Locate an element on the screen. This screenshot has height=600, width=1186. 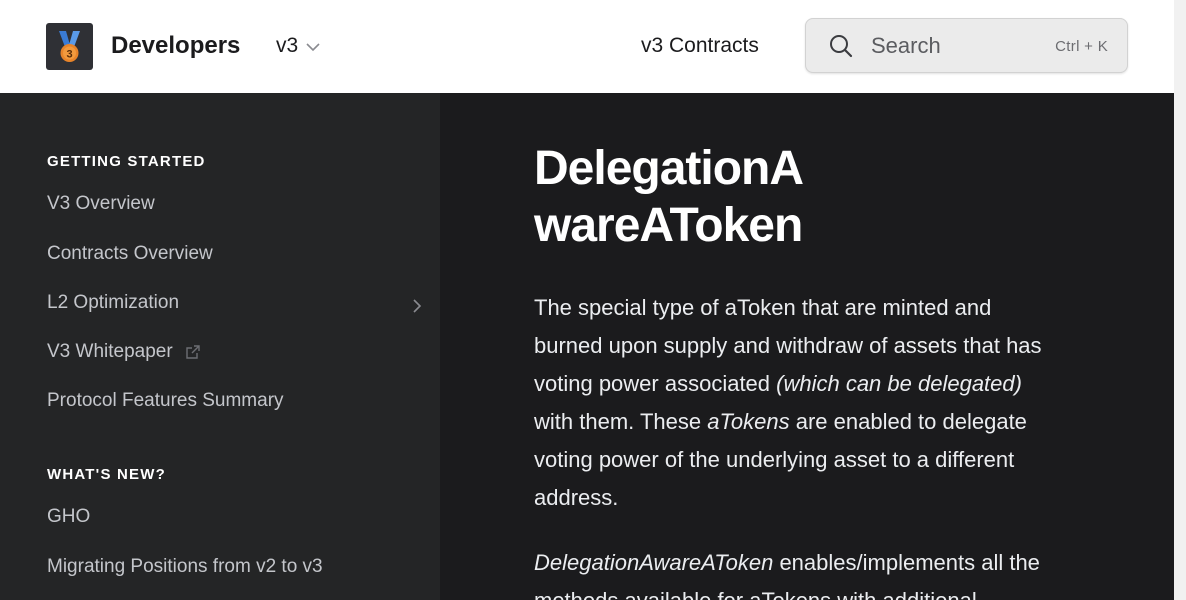
text-run-italic: DelegationAwareAToken is located at coordinates (654, 562).